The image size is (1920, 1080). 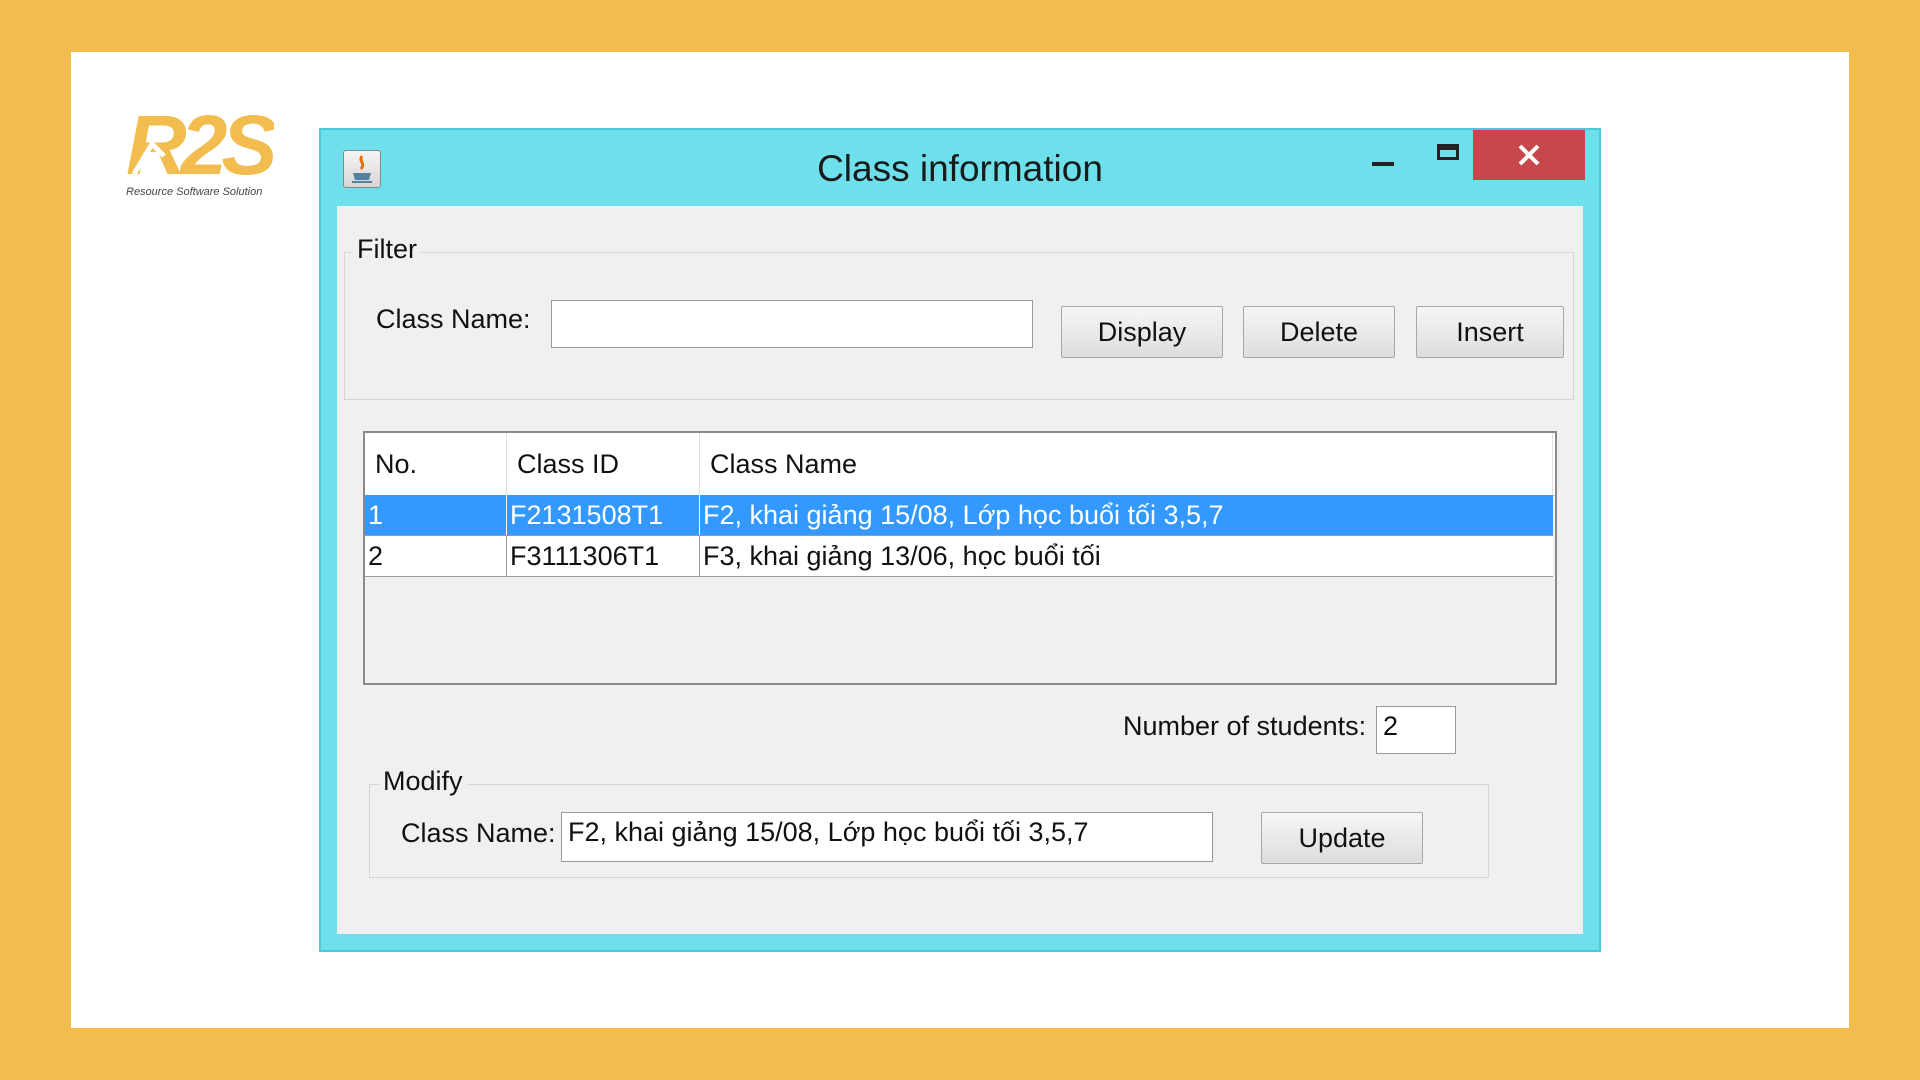 I want to click on insert-button: Insert, so click(x=1490, y=332).